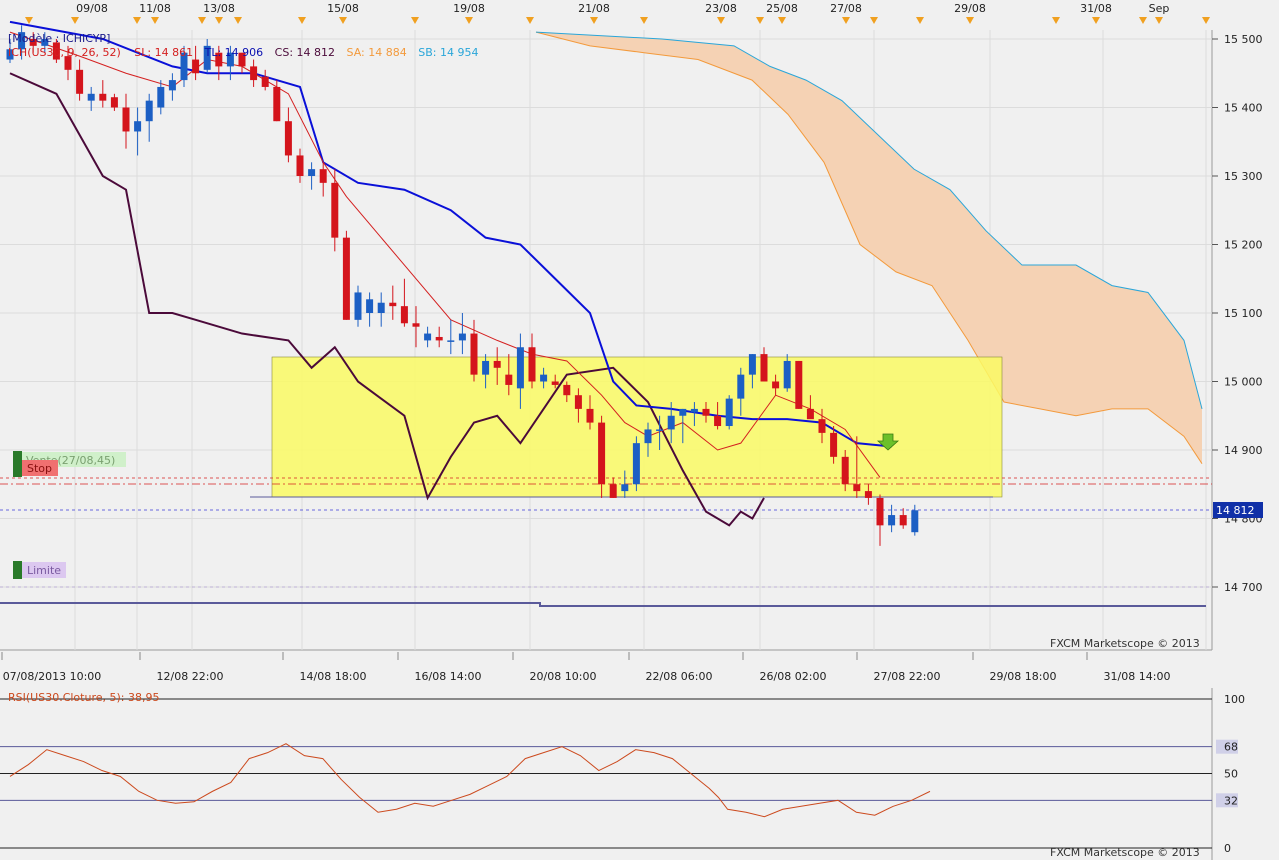 The width and height of the screenshot is (1279, 860). I want to click on legend-tl: TL: 14 906, so click(234, 52).